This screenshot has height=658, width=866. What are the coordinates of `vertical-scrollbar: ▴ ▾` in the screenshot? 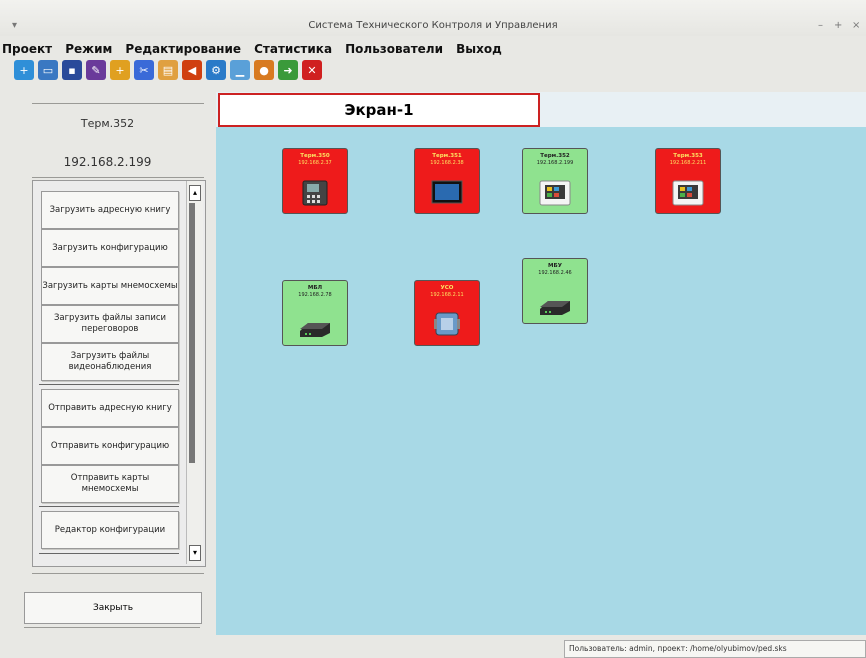 It's located at (194, 372).